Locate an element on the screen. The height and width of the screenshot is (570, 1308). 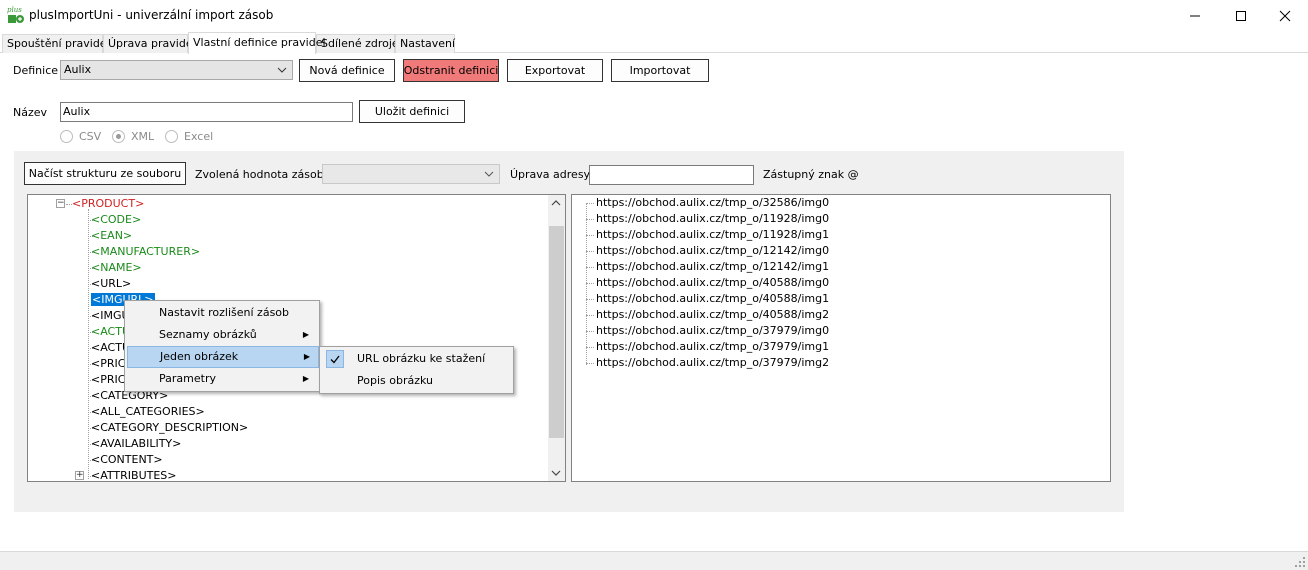
url-list-item: https://obchod.aulix.cz/tmp_o/37979/img2 is located at coordinates (712, 363).